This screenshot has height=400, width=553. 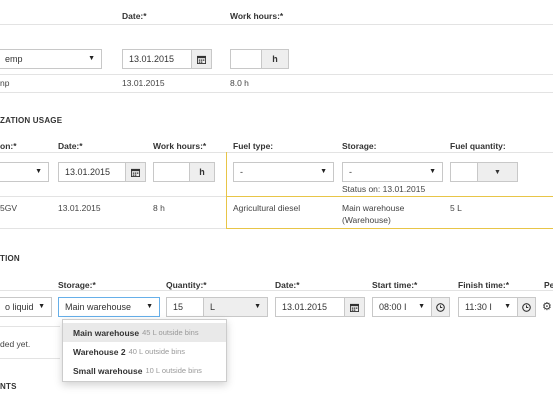 What do you see at coordinates (171, 172) in the screenshot?
I see `mech-hours-input` at bounding box center [171, 172].